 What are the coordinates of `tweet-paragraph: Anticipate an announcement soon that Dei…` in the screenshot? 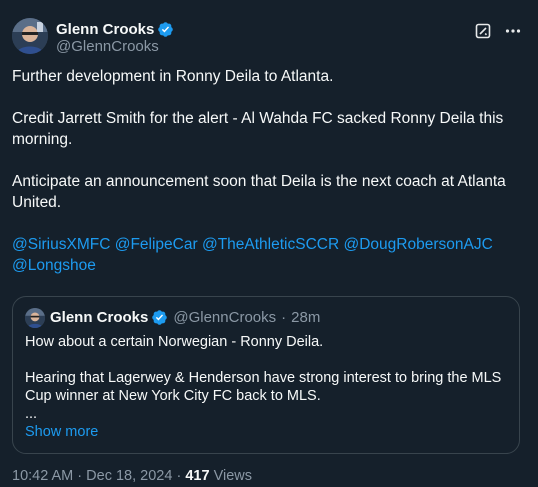 It's located at (259, 192).